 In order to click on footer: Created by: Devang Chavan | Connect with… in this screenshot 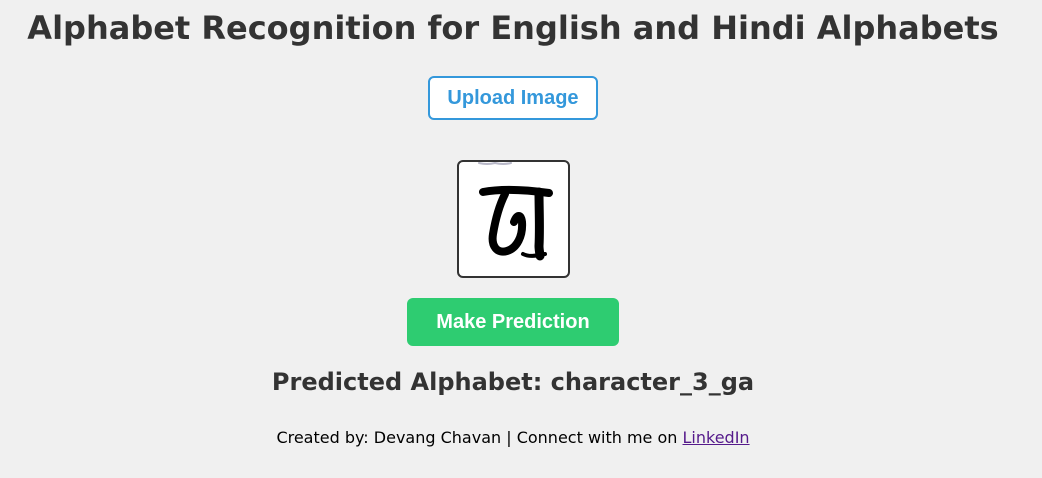, I will do `click(513, 438)`.